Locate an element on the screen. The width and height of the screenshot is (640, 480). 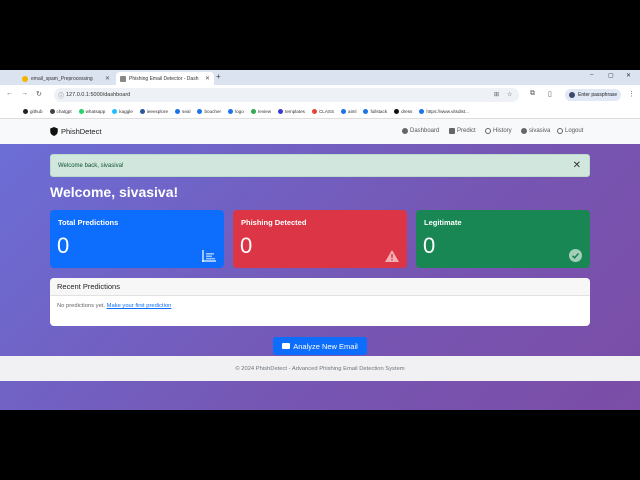
site-info-icon: ⓘ is located at coordinates (61, 97).